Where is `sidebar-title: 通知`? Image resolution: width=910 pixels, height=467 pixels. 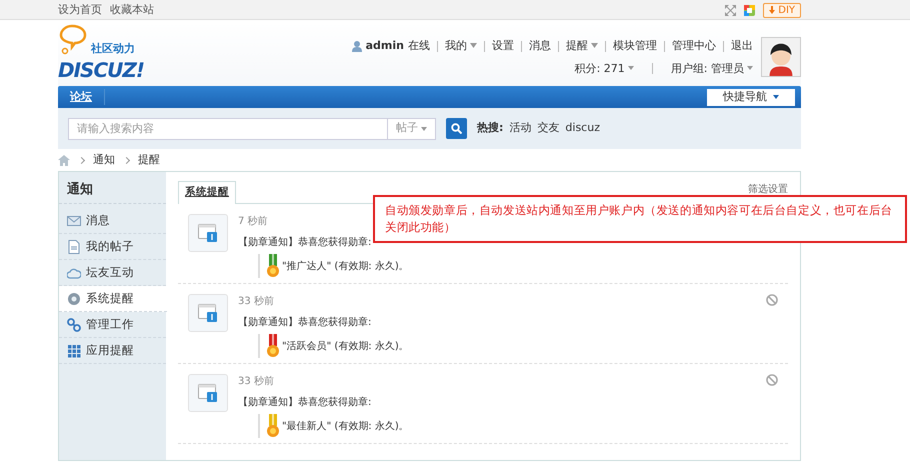 sidebar-title: 通知 is located at coordinates (112, 188).